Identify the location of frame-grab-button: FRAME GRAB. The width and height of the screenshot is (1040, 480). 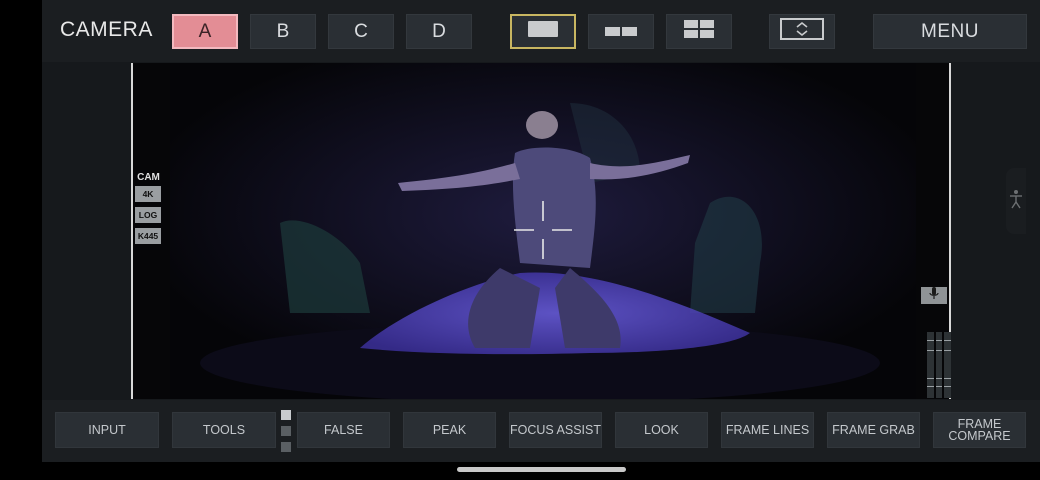
(873, 430).